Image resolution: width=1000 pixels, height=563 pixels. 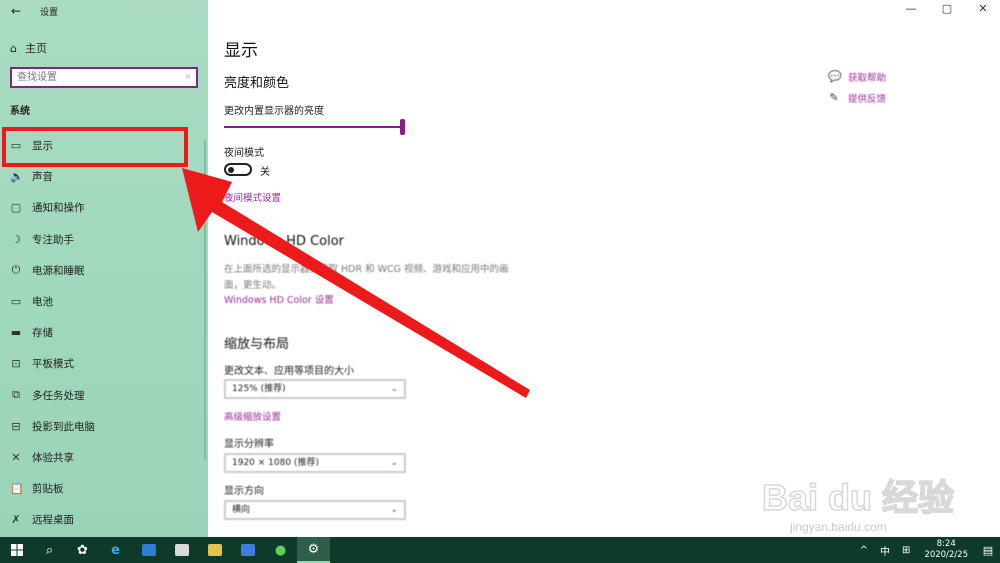 I want to click on speaker-icon: 🔈, so click(x=17, y=177).